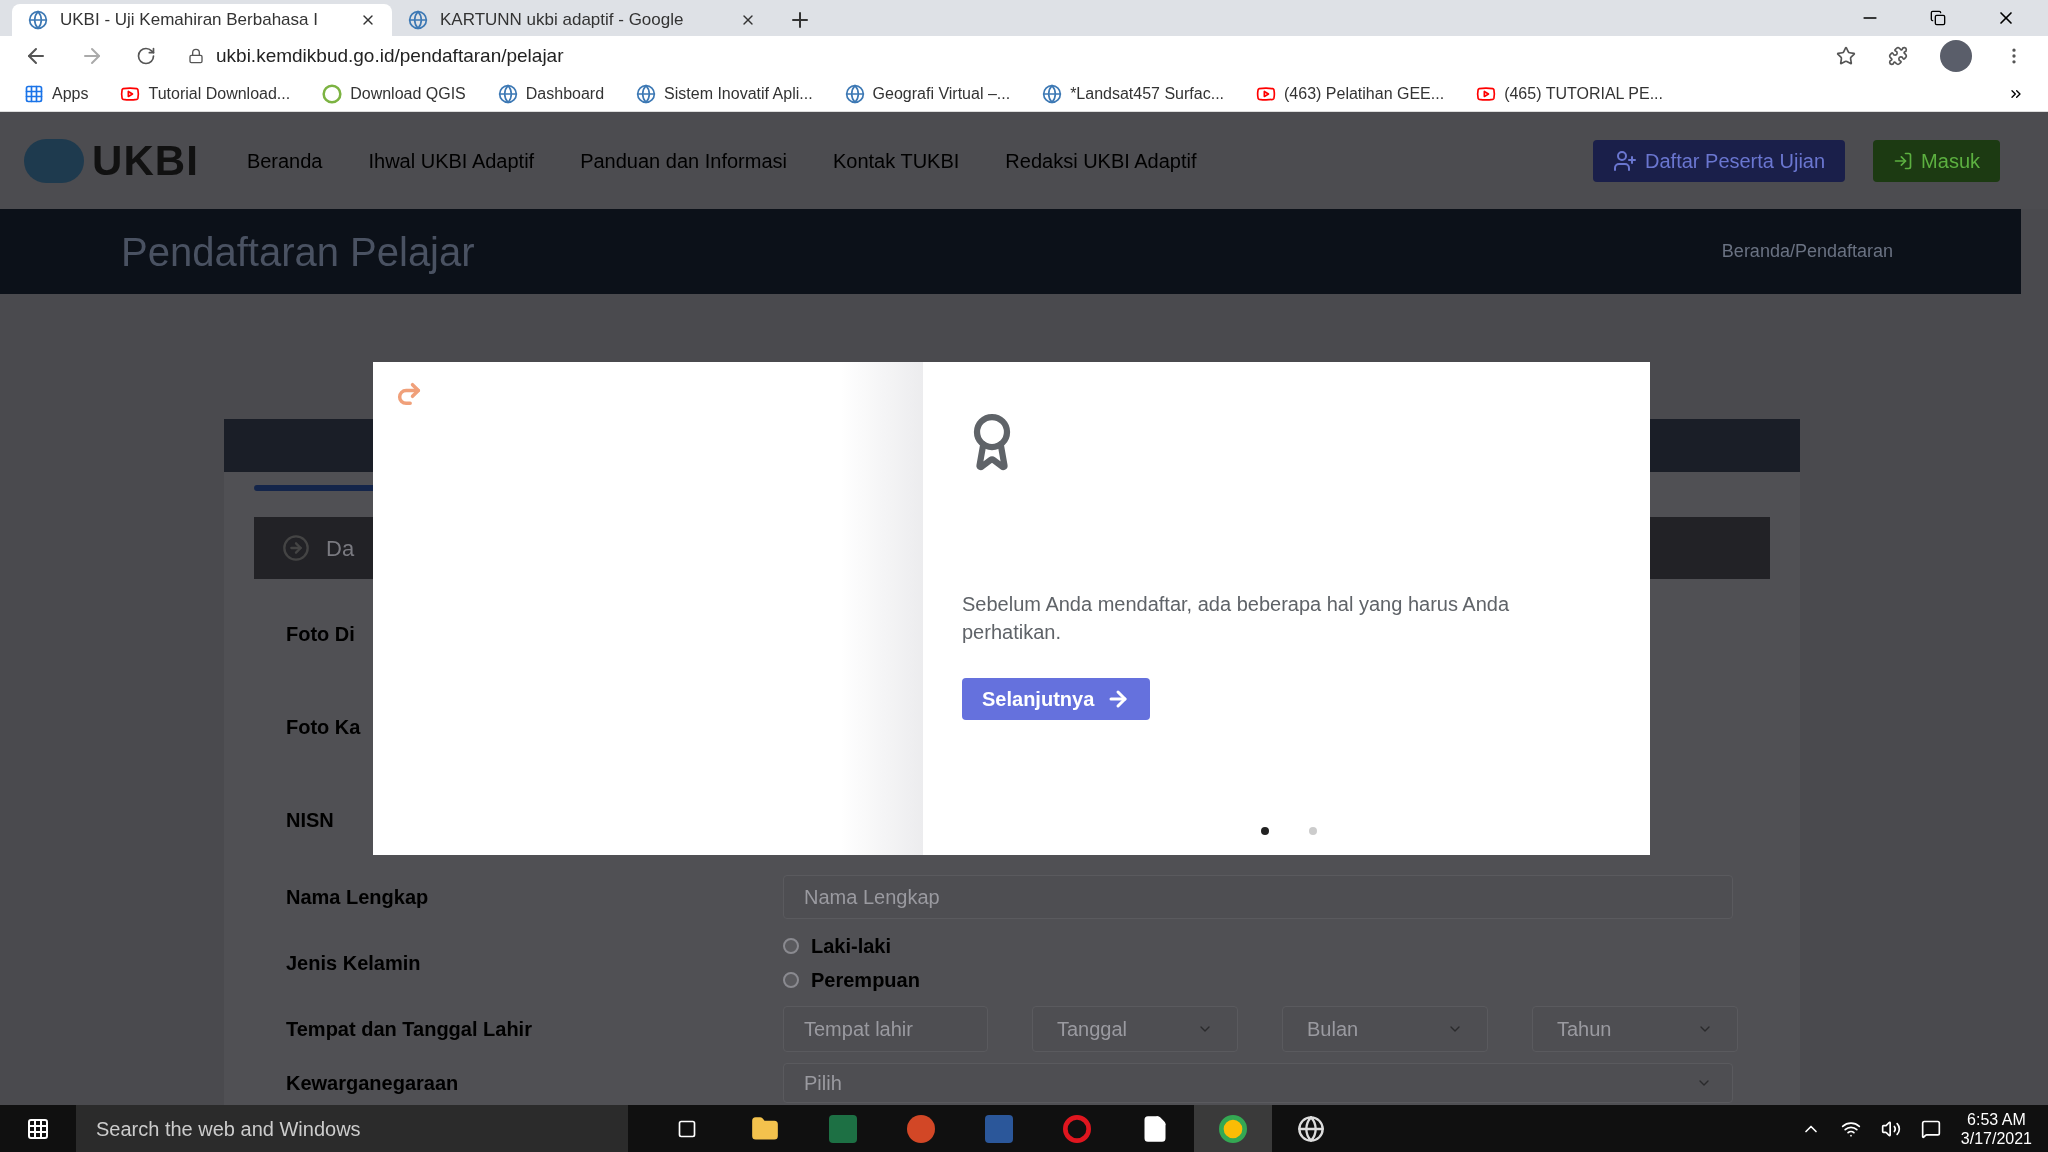  What do you see at coordinates (196, 56) in the screenshot?
I see `lock-icon` at bounding box center [196, 56].